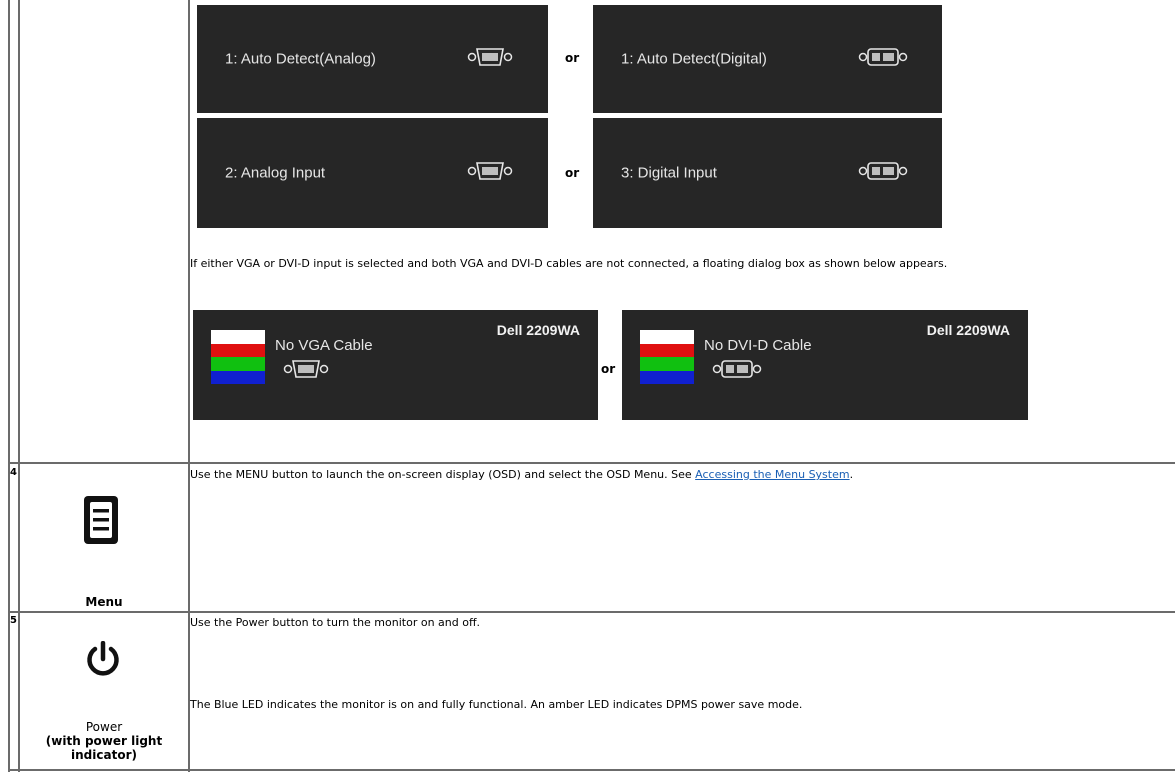 The width and height of the screenshot is (1175, 772). Describe the element at coordinates (591, 770) in the screenshot. I see `table-bottom-border` at that location.